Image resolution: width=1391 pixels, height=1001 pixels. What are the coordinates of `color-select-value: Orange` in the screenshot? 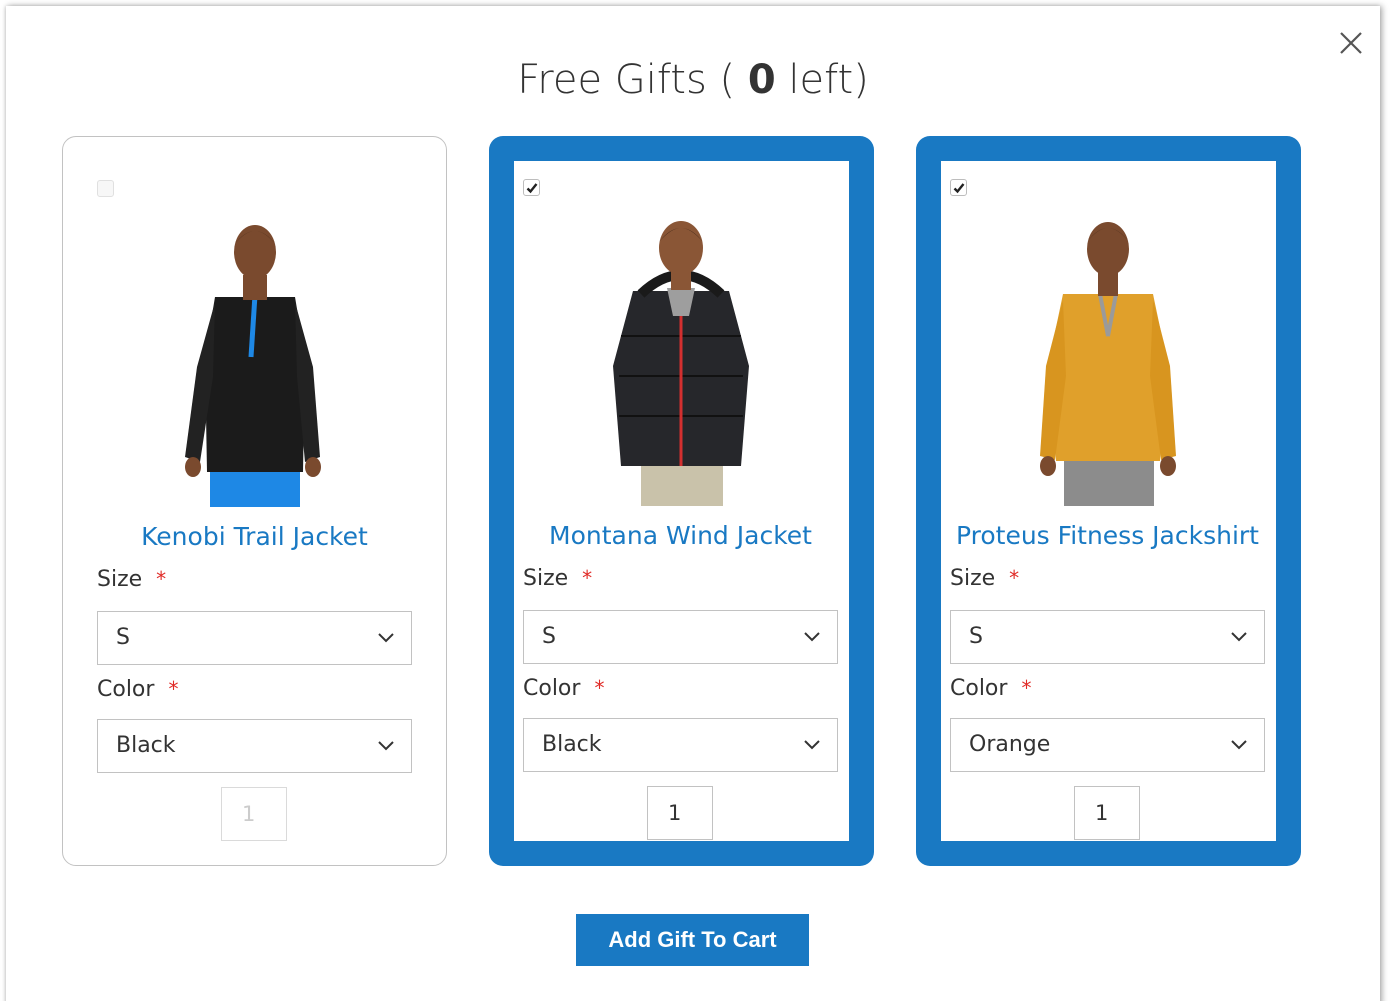 It's located at (1010, 744).